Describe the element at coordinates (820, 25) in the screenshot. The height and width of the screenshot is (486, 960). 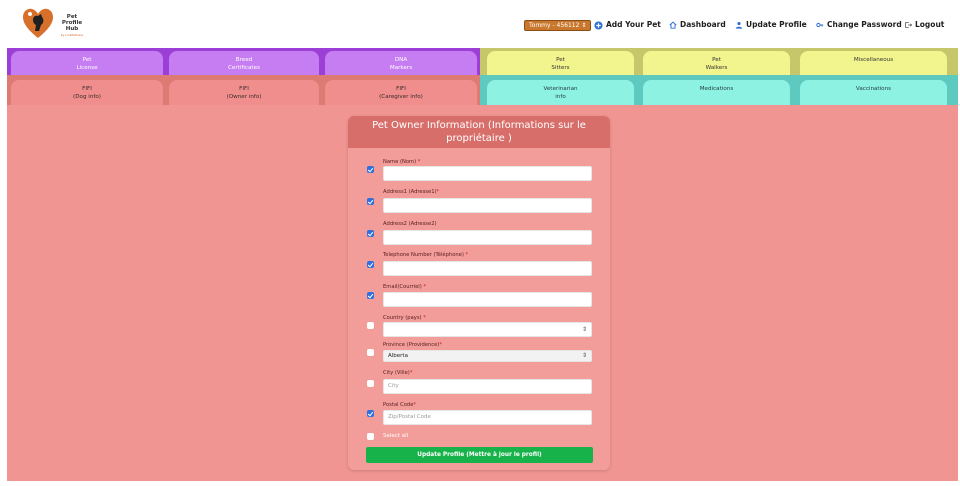
I see `key-icon` at that location.